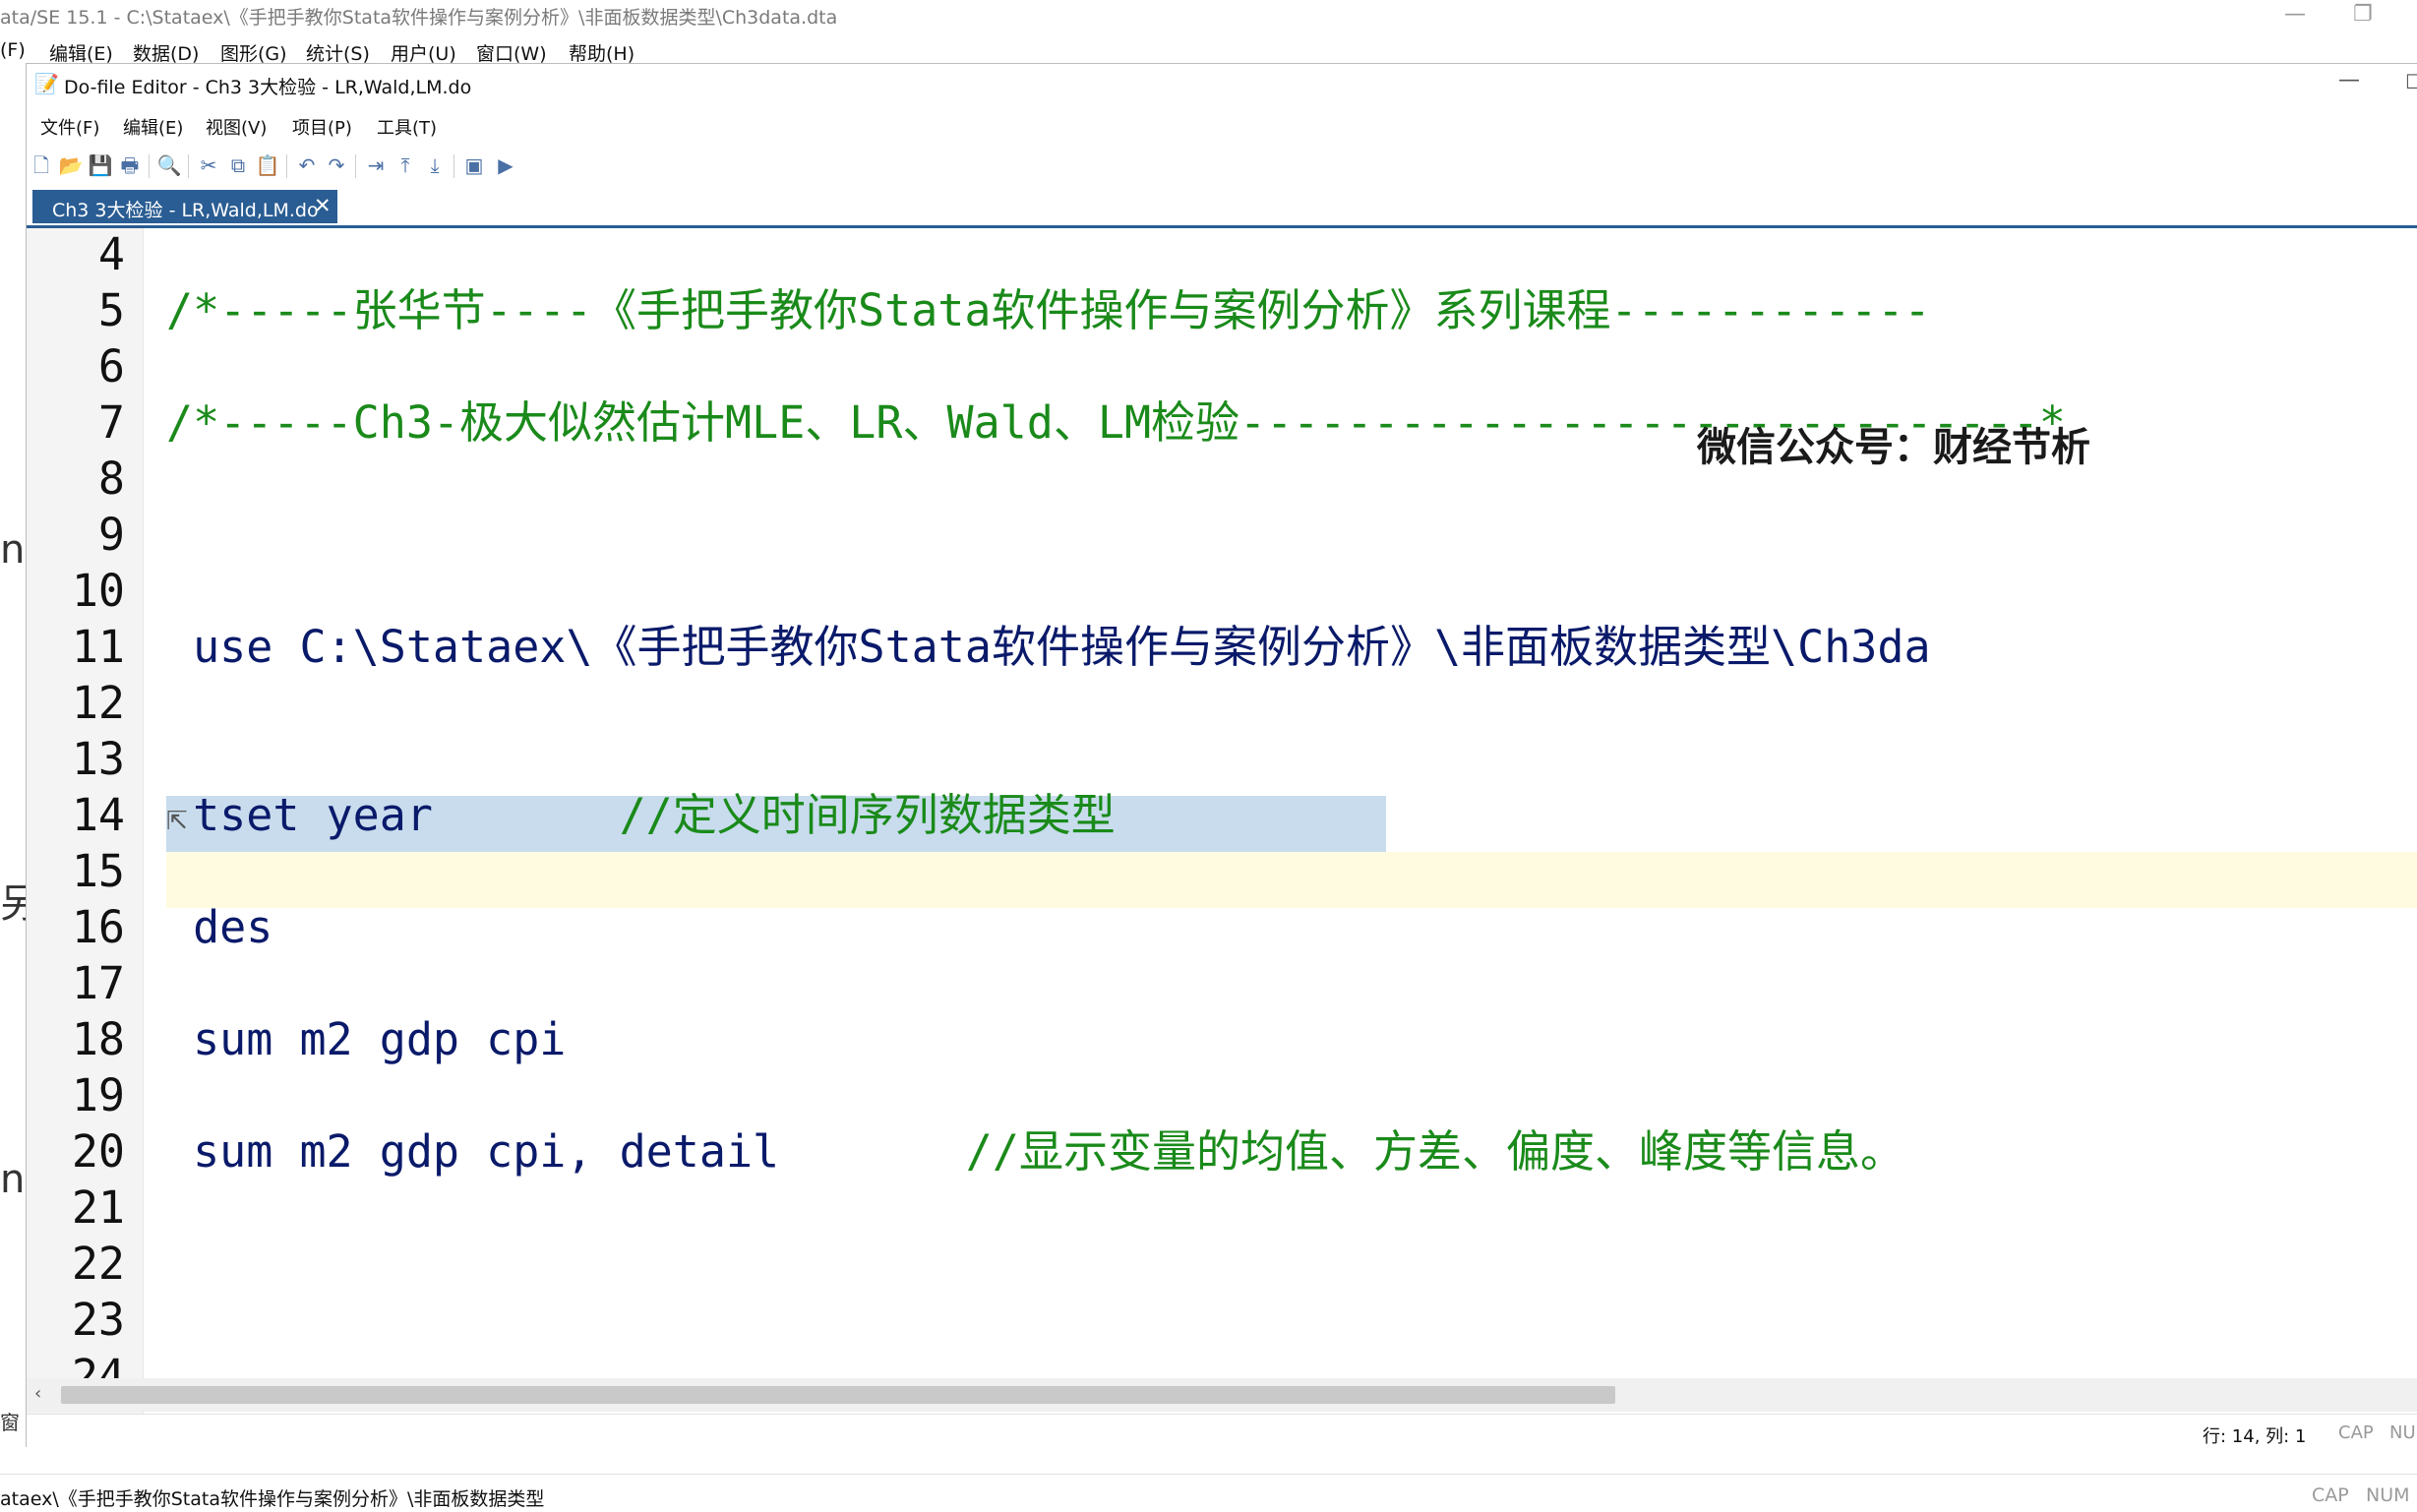 This screenshot has height=1512, width=2417. I want to click on copy-icon: ⧉, so click(238, 165).